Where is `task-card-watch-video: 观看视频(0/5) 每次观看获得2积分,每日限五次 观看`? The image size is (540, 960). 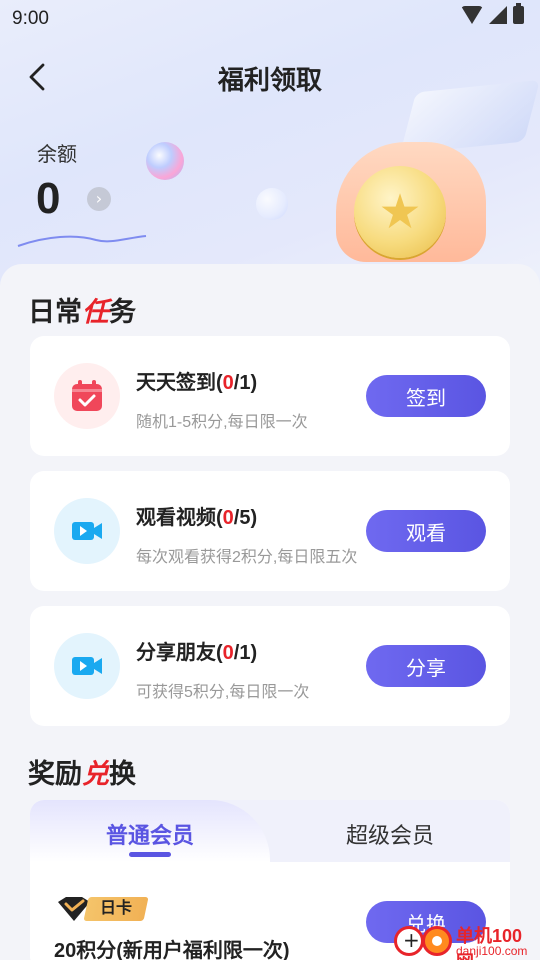 task-card-watch-video: 观看视频(0/5) 每次观看获得2积分,每日限五次 观看 is located at coordinates (270, 531).